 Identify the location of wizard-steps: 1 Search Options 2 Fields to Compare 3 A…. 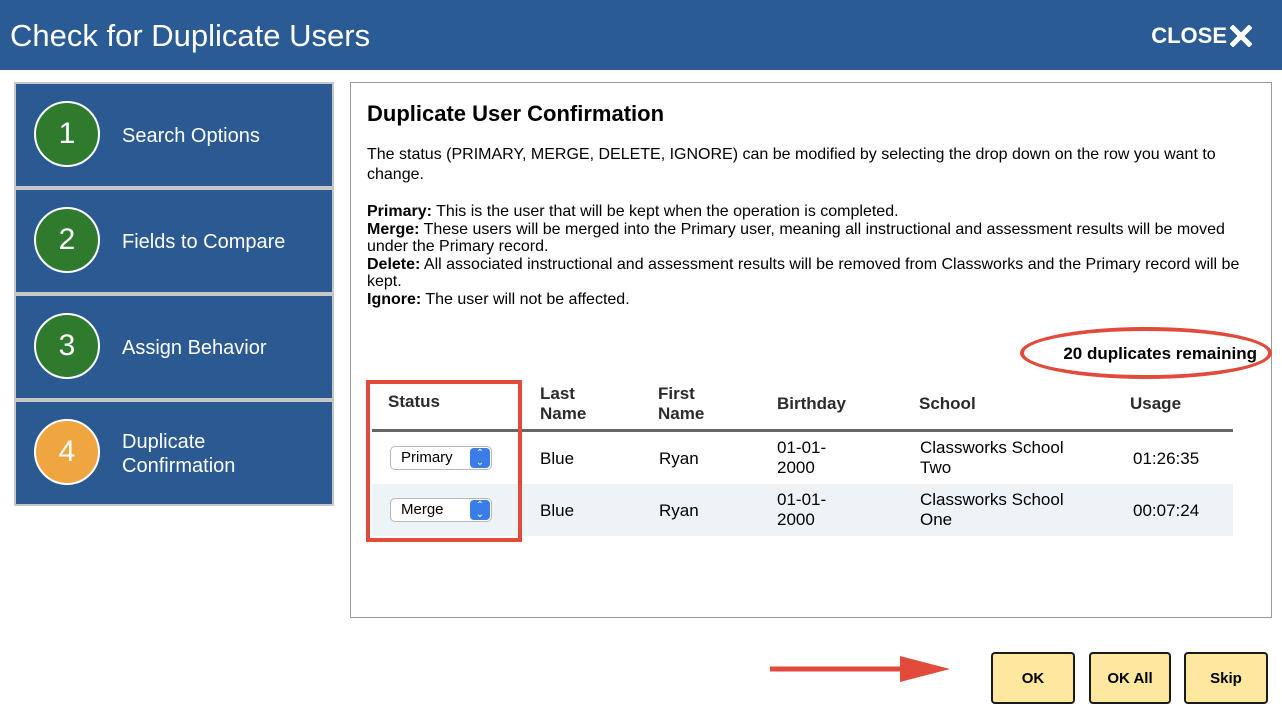
(174, 294).